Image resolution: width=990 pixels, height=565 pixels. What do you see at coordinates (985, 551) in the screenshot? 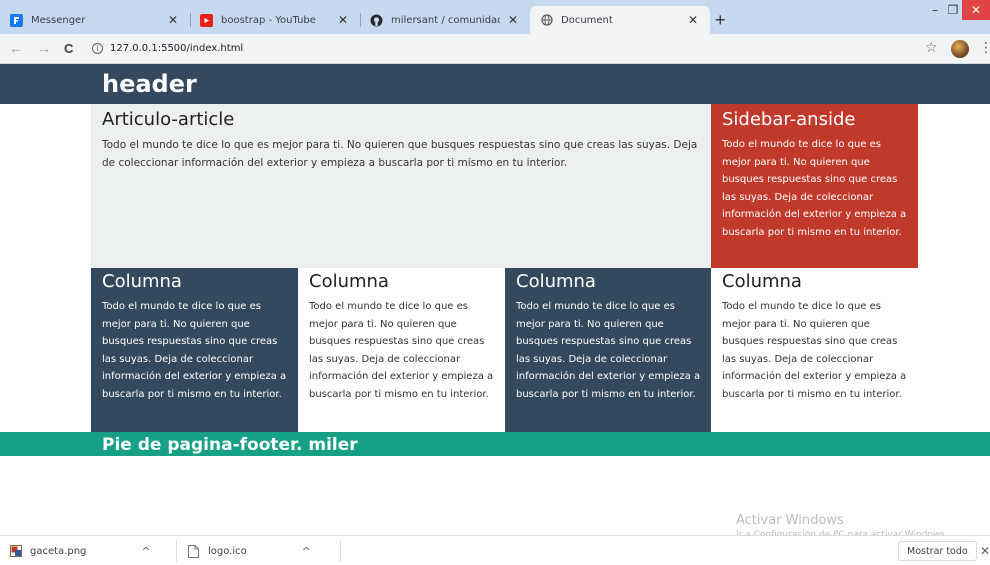
I see `close-download-bar-icon: ✕` at bounding box center [985, 551].